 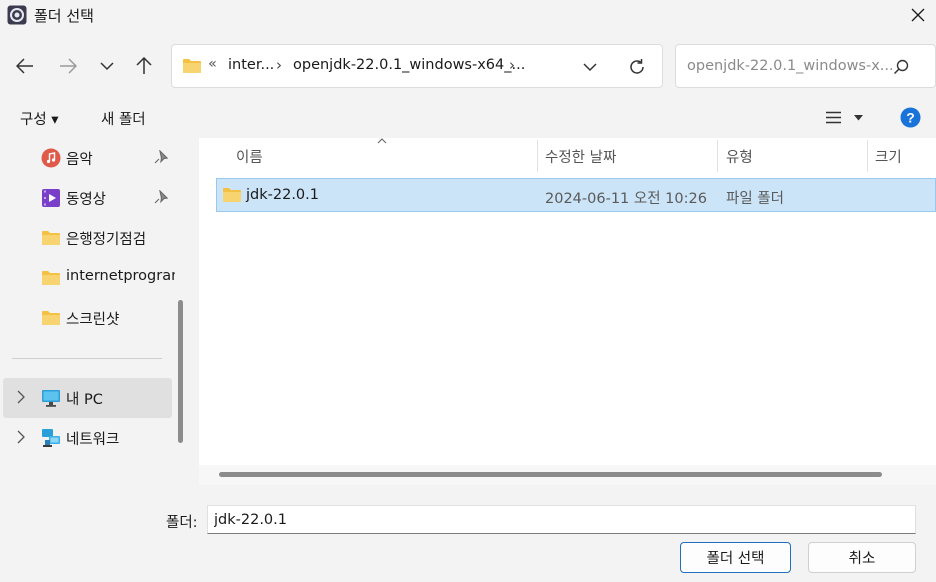 I want to click on sidebar-item-network: 네트워크, so click(x=87, y=438).